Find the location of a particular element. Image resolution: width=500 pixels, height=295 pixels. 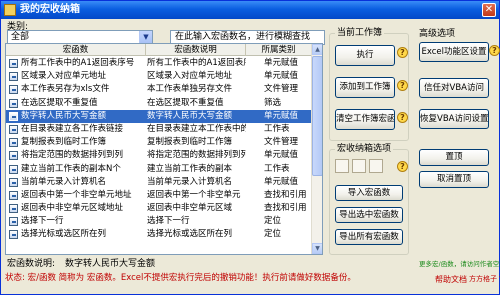

unpin-label: 取消置顶 is located at coordinates (453, 179).